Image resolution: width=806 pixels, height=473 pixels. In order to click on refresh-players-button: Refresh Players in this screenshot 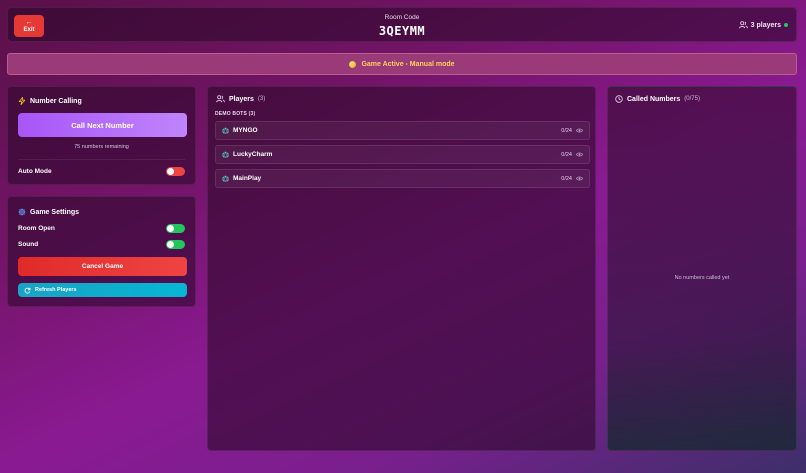, I will do `click(102, 290)`.